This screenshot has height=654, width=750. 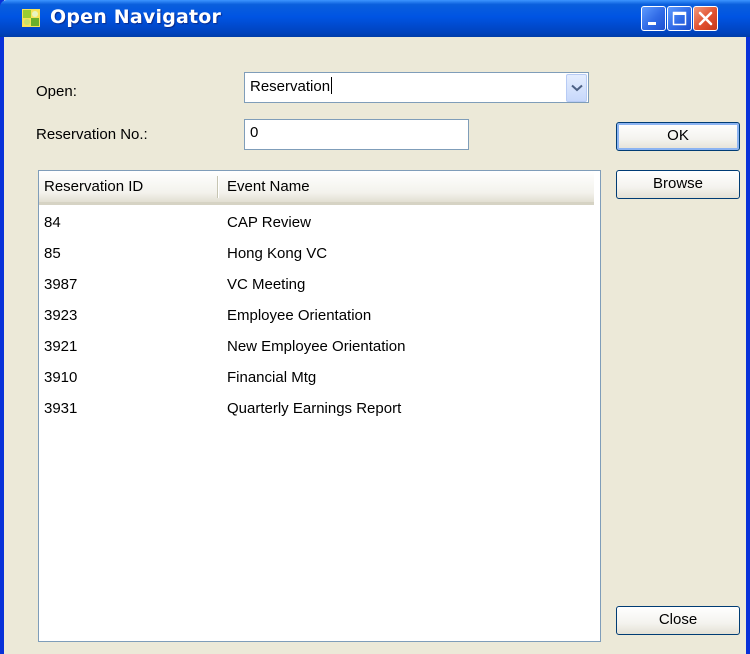 I want to click on column-separator, so click(x=218, y=187).